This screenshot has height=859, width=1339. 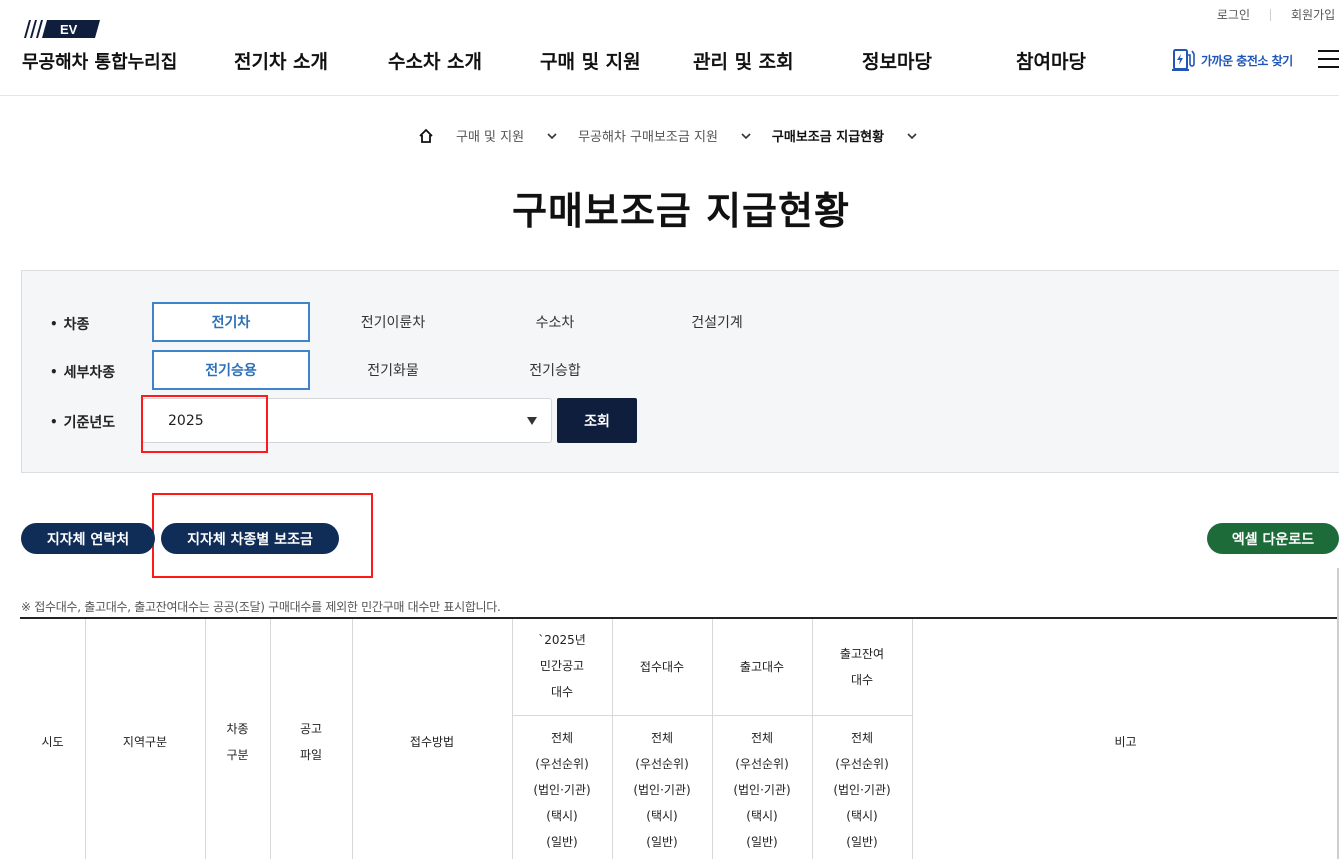 I want to click on menu-purchase-support: 구매 및 지원, so click(x=590, y=60).